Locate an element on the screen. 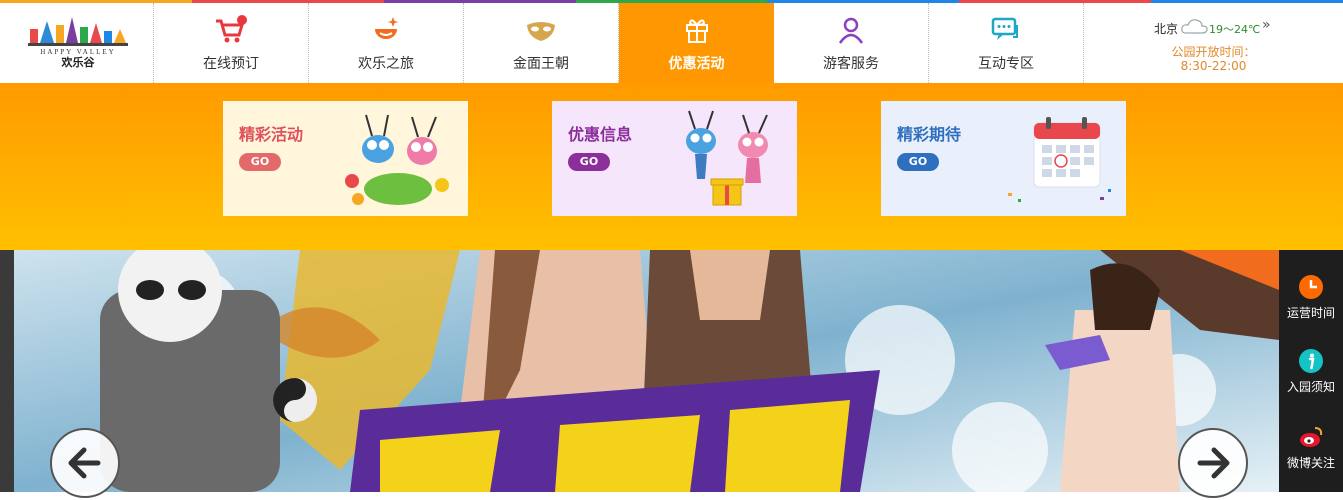 The image size is (1343, 500). svg-text: 欢乐谷 is located at coordinates (78, 62).